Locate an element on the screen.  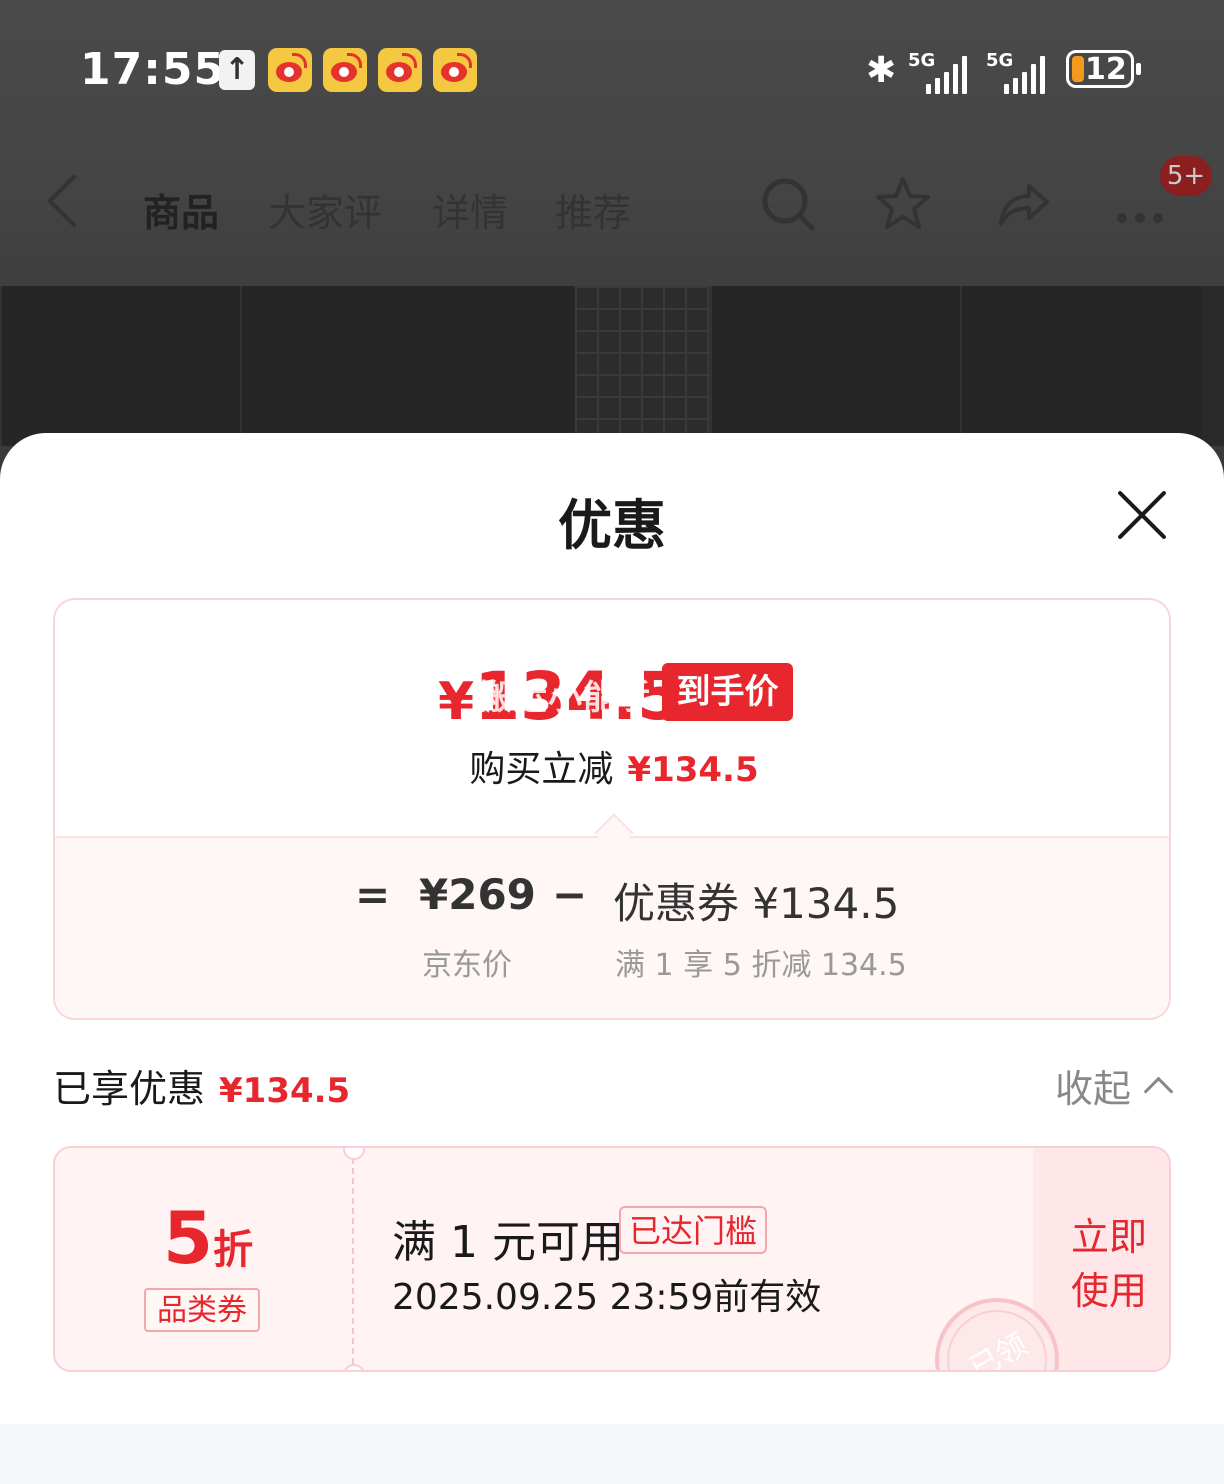
back-icon is located at coordinates (74, 201).